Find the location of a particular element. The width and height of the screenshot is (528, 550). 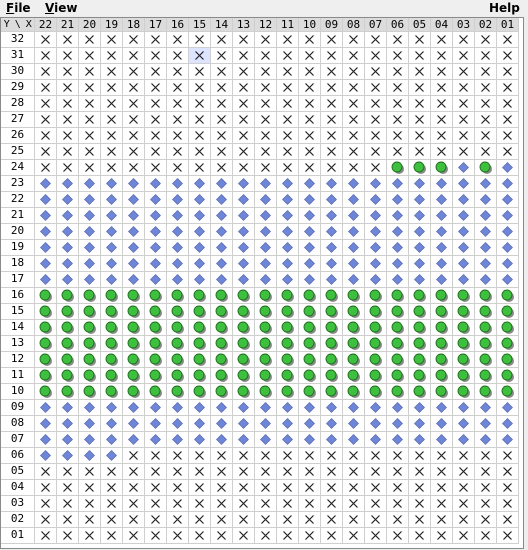

column-header: 19 is located at coordinates (112, 25).